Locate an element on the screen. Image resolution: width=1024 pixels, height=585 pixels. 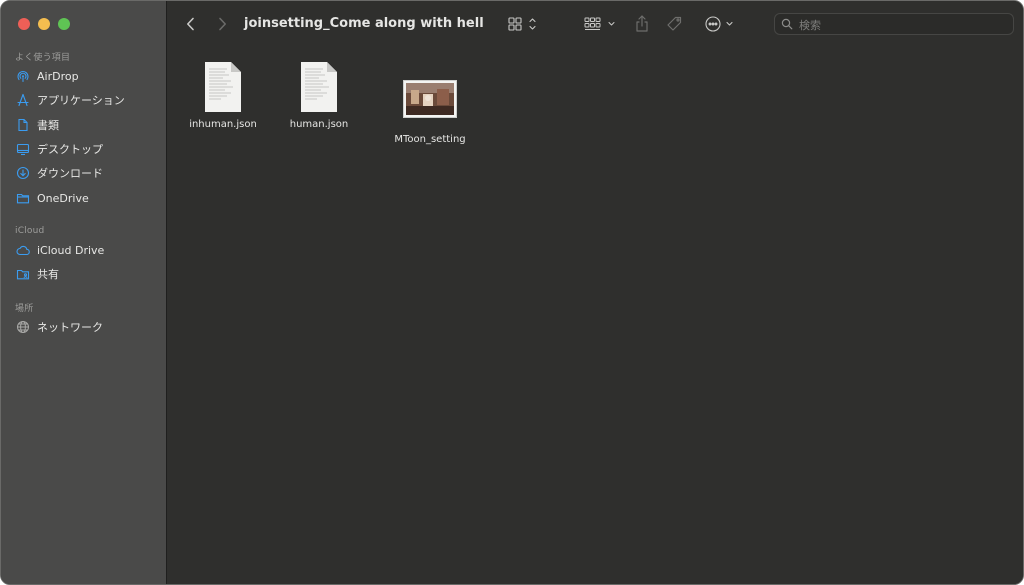
toolbar: joinsetting_Come along with hell is located at coordinates (595, 24).